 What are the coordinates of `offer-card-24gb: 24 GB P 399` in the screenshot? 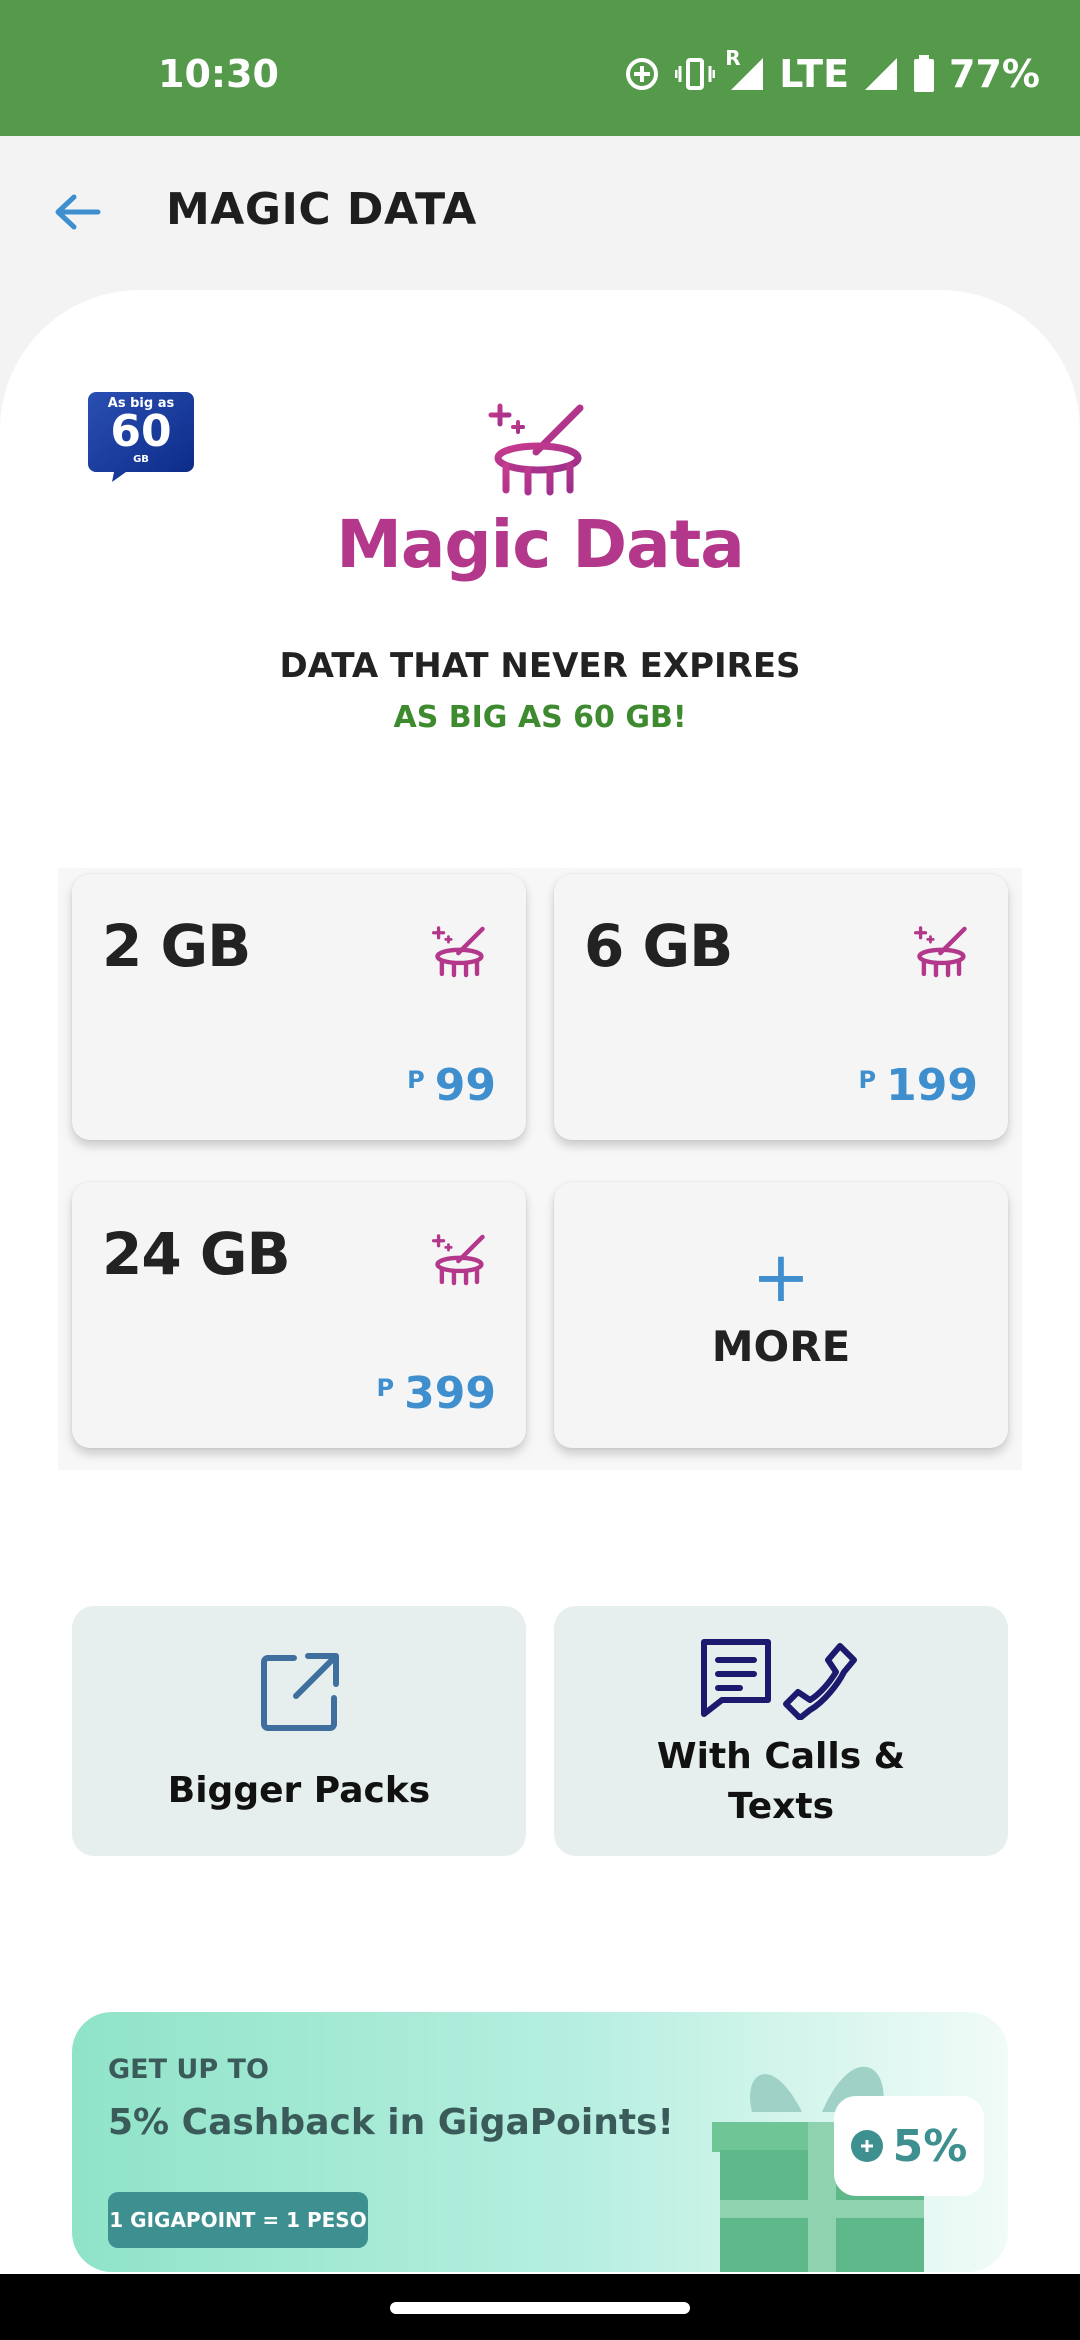 It's located at (299, 1315).